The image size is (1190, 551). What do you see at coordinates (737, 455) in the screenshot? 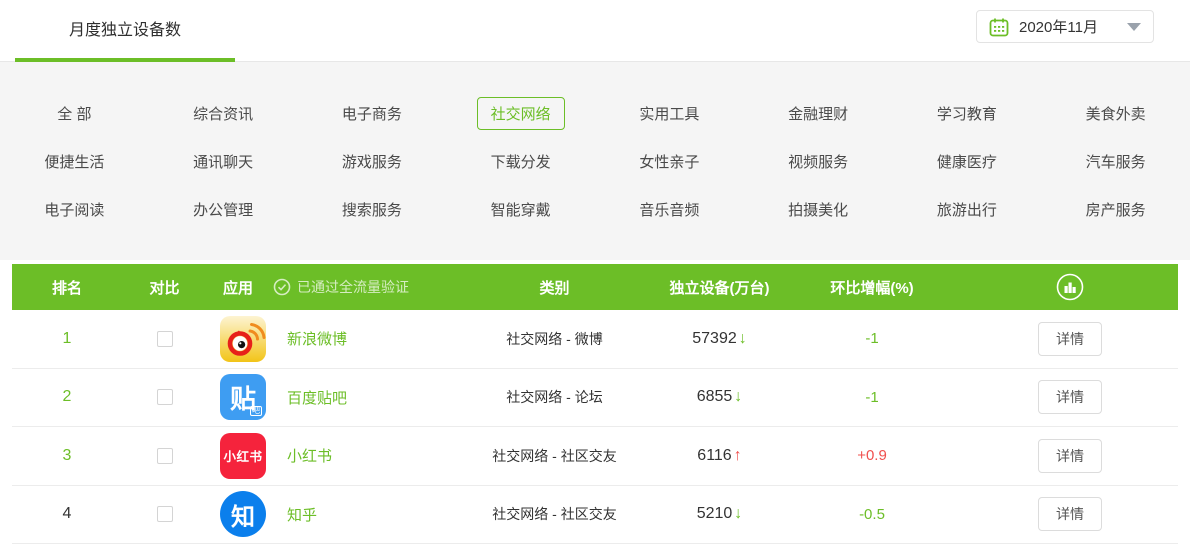
I see `trend-up-icon: ↑` at bounding box center [737, 455].